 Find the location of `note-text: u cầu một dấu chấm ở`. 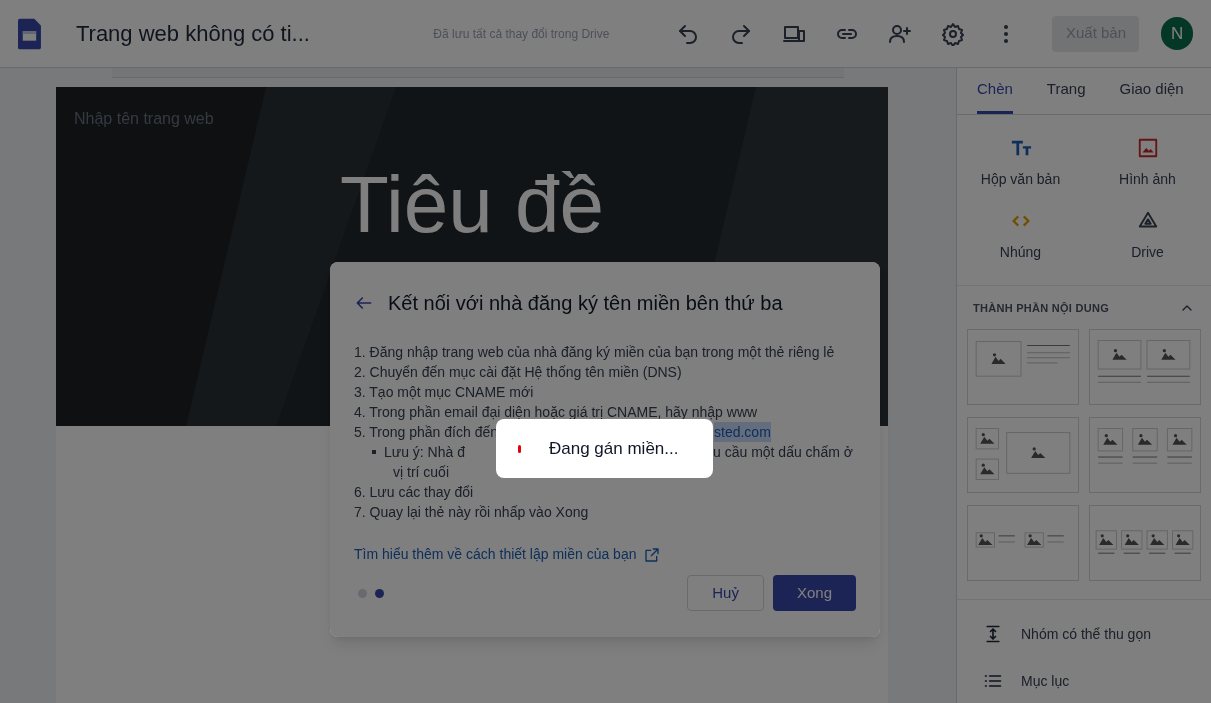

note-text: u cầu một dấu chấm ở is located at coordinates (783, 452).